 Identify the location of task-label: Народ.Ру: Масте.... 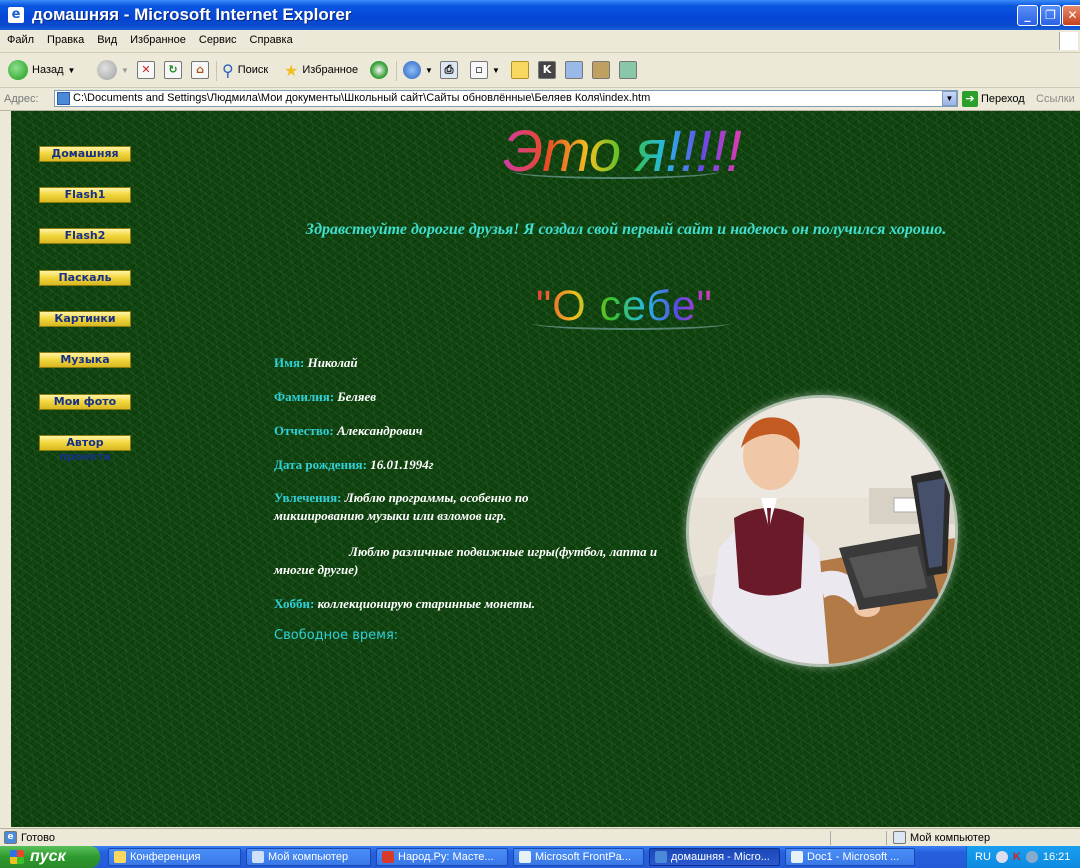
(446, 857).